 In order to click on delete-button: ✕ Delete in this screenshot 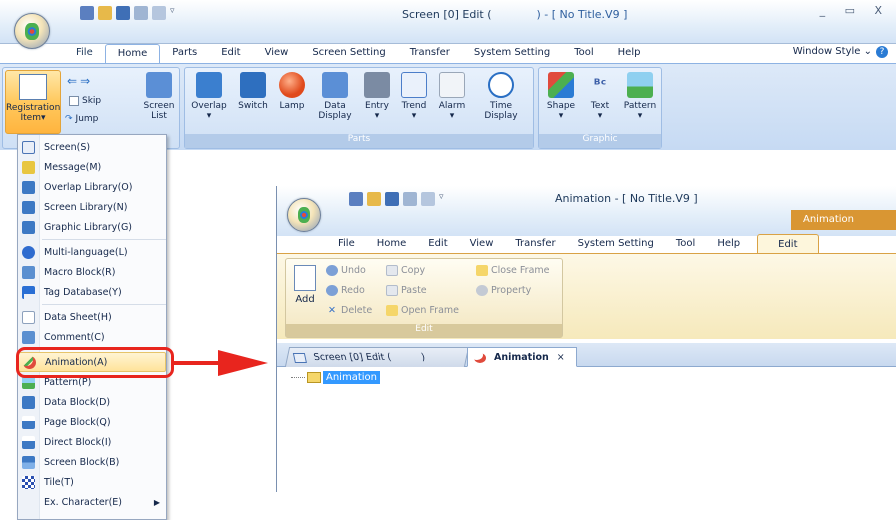, I will do `click(349, 310)`.